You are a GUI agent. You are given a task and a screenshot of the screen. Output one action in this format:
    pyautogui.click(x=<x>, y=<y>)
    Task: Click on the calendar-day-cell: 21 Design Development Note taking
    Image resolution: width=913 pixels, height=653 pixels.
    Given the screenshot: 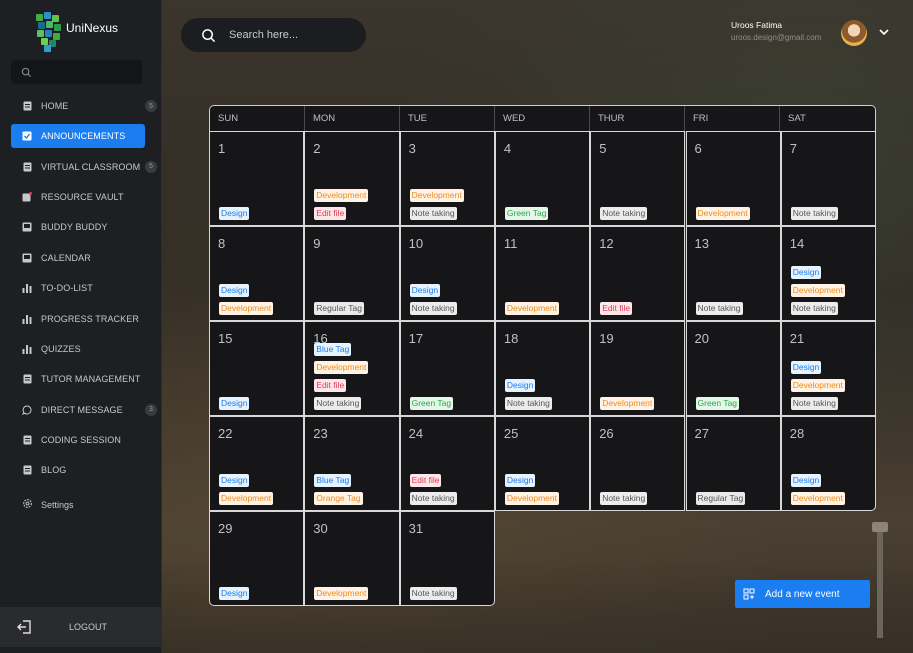 What is the action you would take?
    pyautogui.click(x=828, y=368)
    